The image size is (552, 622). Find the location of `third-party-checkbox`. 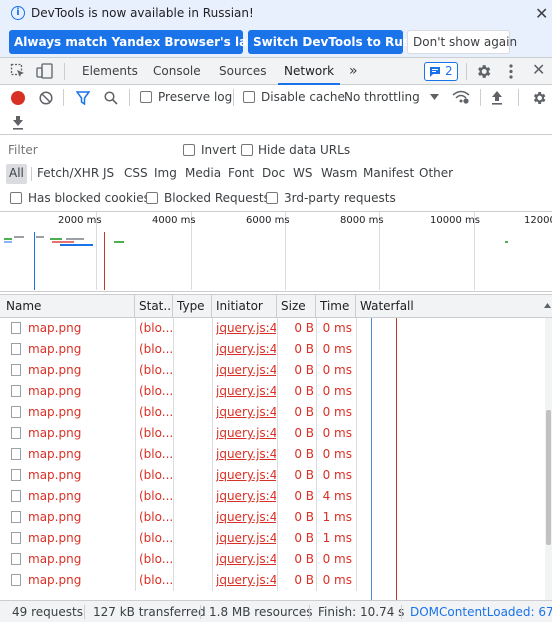

third-party-checkbox is located at coordinates (272, 198).